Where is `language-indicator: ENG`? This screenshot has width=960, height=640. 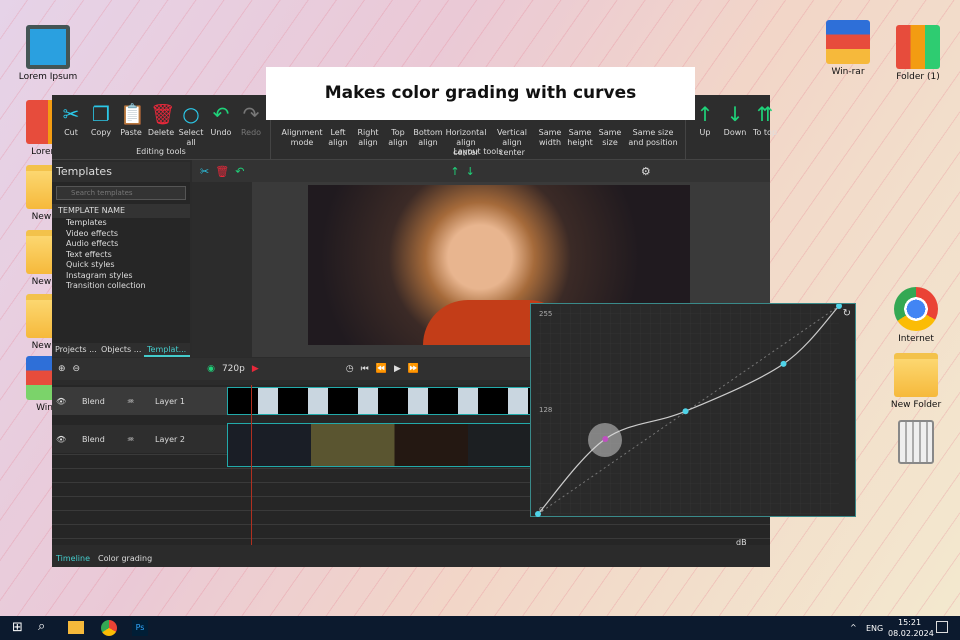 language-indicator: ENG is located at coordinates (874, 628).